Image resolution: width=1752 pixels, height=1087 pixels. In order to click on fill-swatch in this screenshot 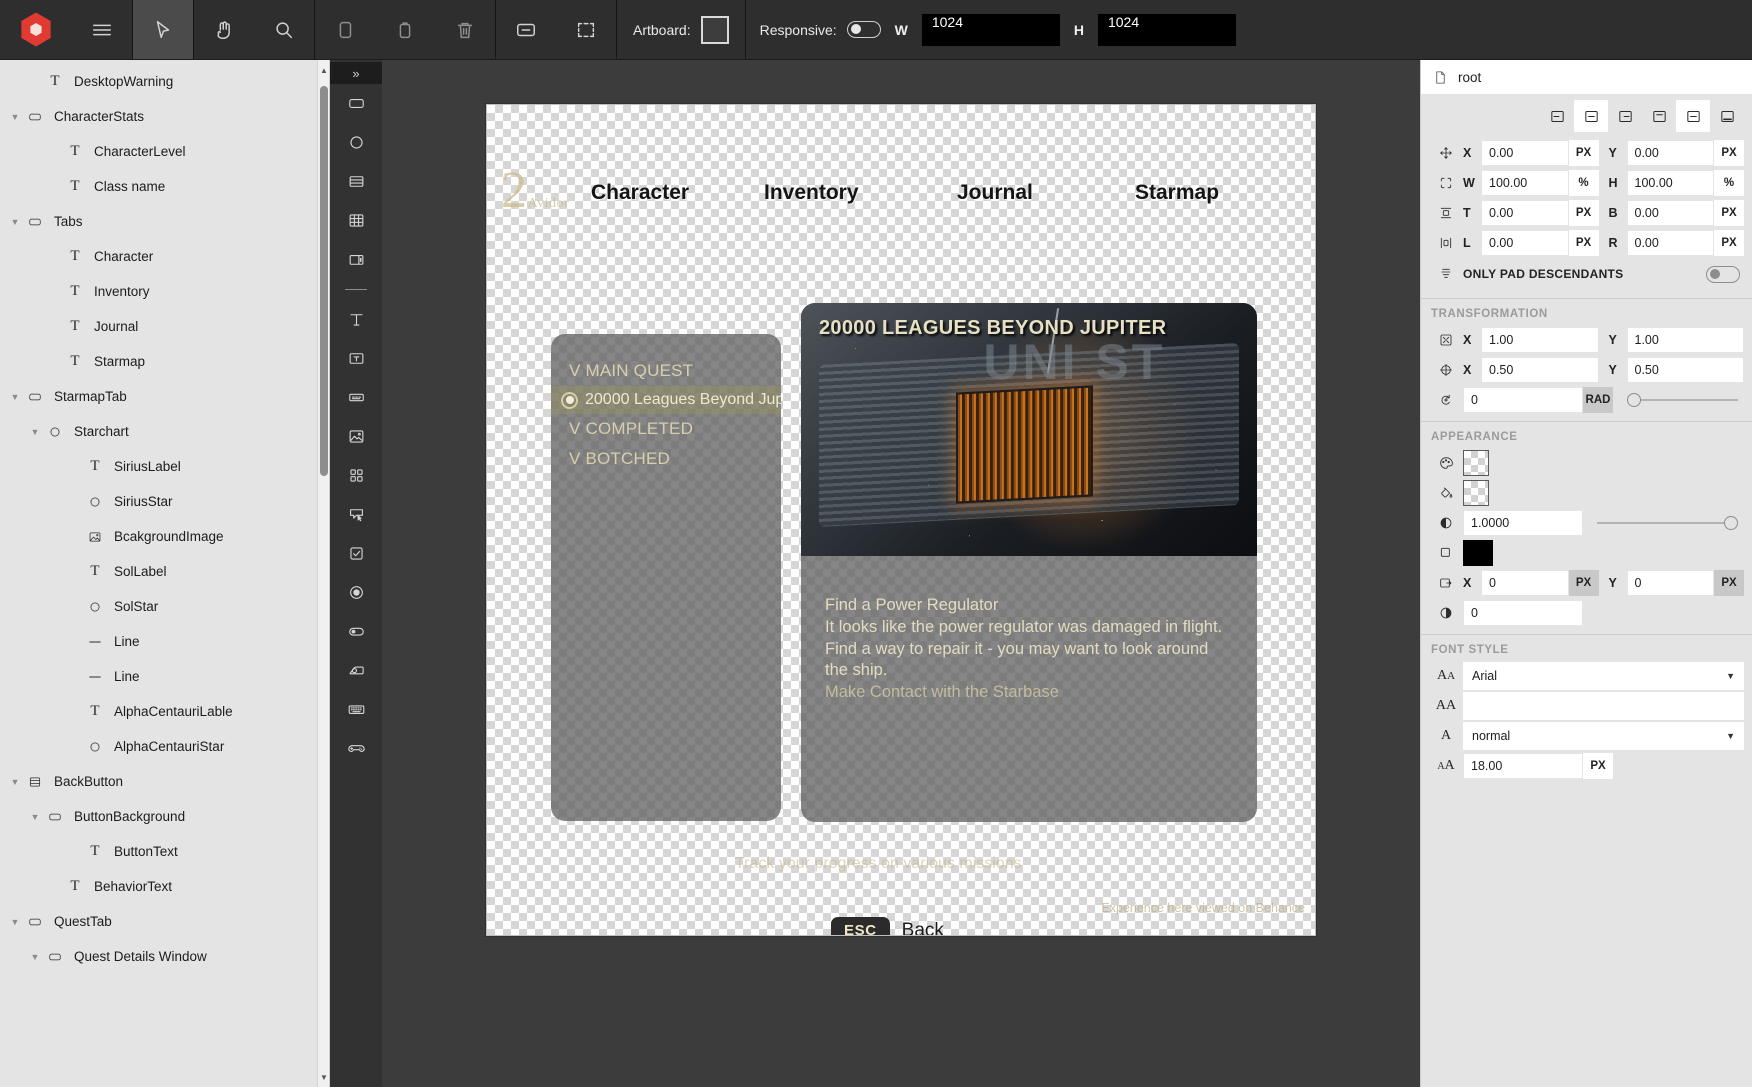, I will do `click(1476, 463)`.